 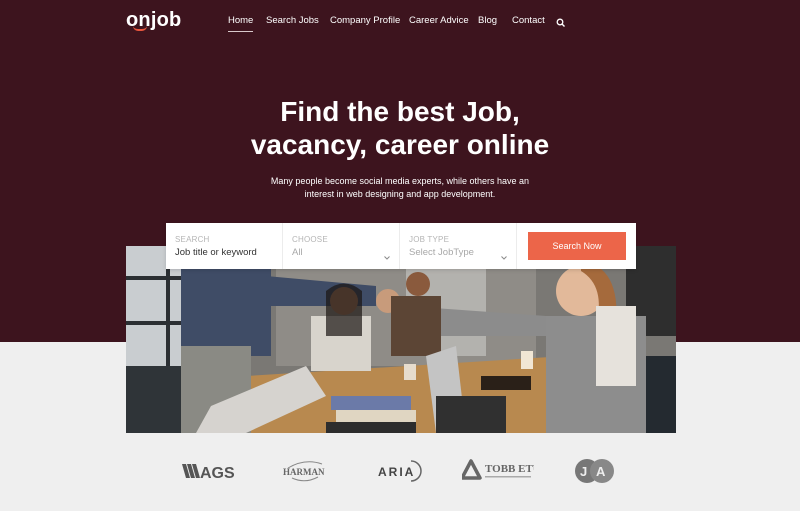 I want to click on category-value: All, so click(x=297, y=252).